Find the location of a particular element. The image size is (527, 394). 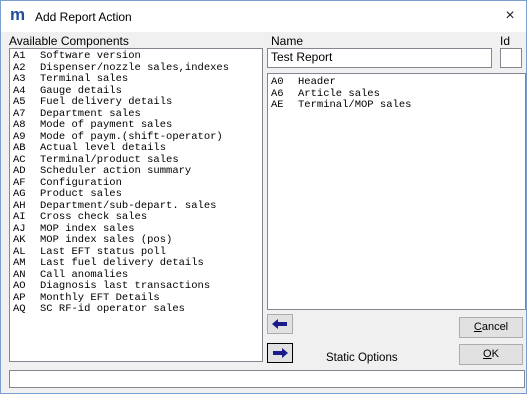

component-code: A3 is located at coordinates (19, 79).